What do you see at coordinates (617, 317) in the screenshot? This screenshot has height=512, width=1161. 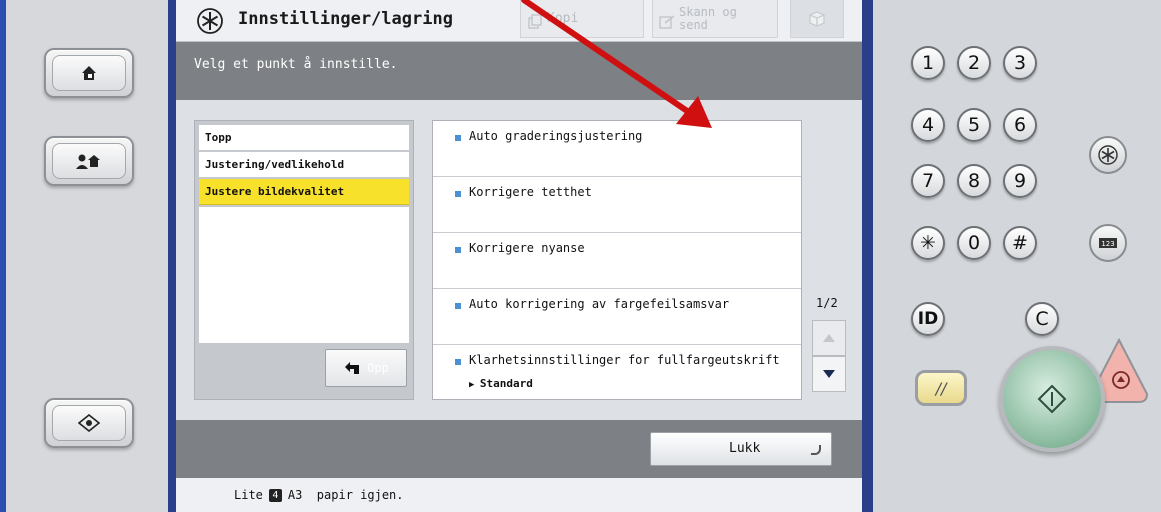 I see `list-item-color-registration: Auto korrigering av fargefeilsamsvar` at bounding box center [617, 317].